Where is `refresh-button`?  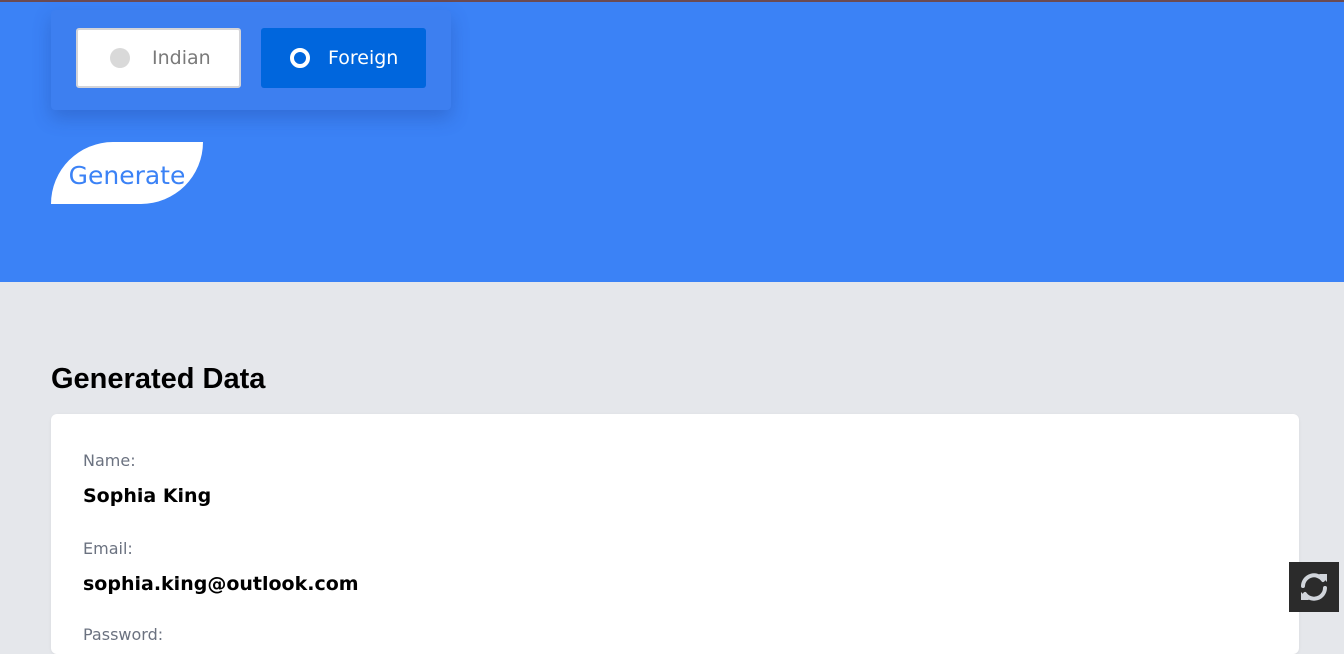
refresh-button is located at coordinates (1314, 587).